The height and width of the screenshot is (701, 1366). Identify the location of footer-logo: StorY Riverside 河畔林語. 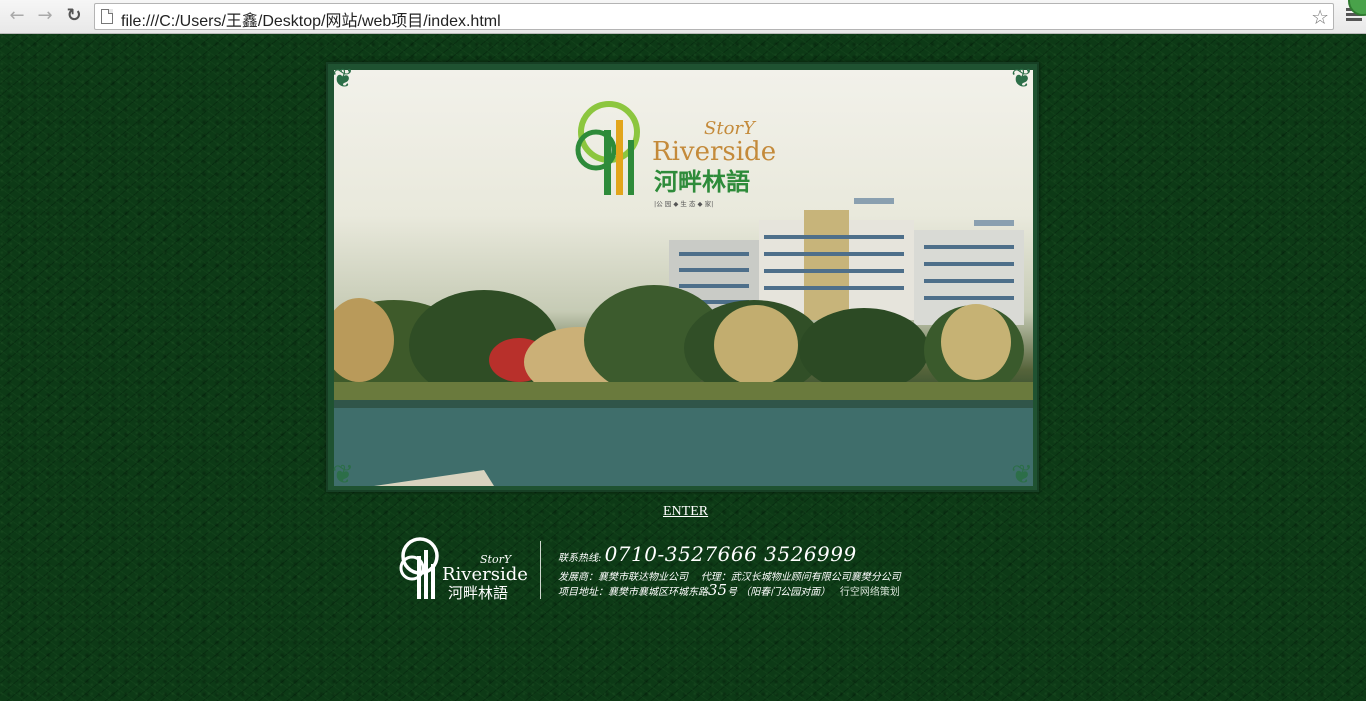
(463, 569).